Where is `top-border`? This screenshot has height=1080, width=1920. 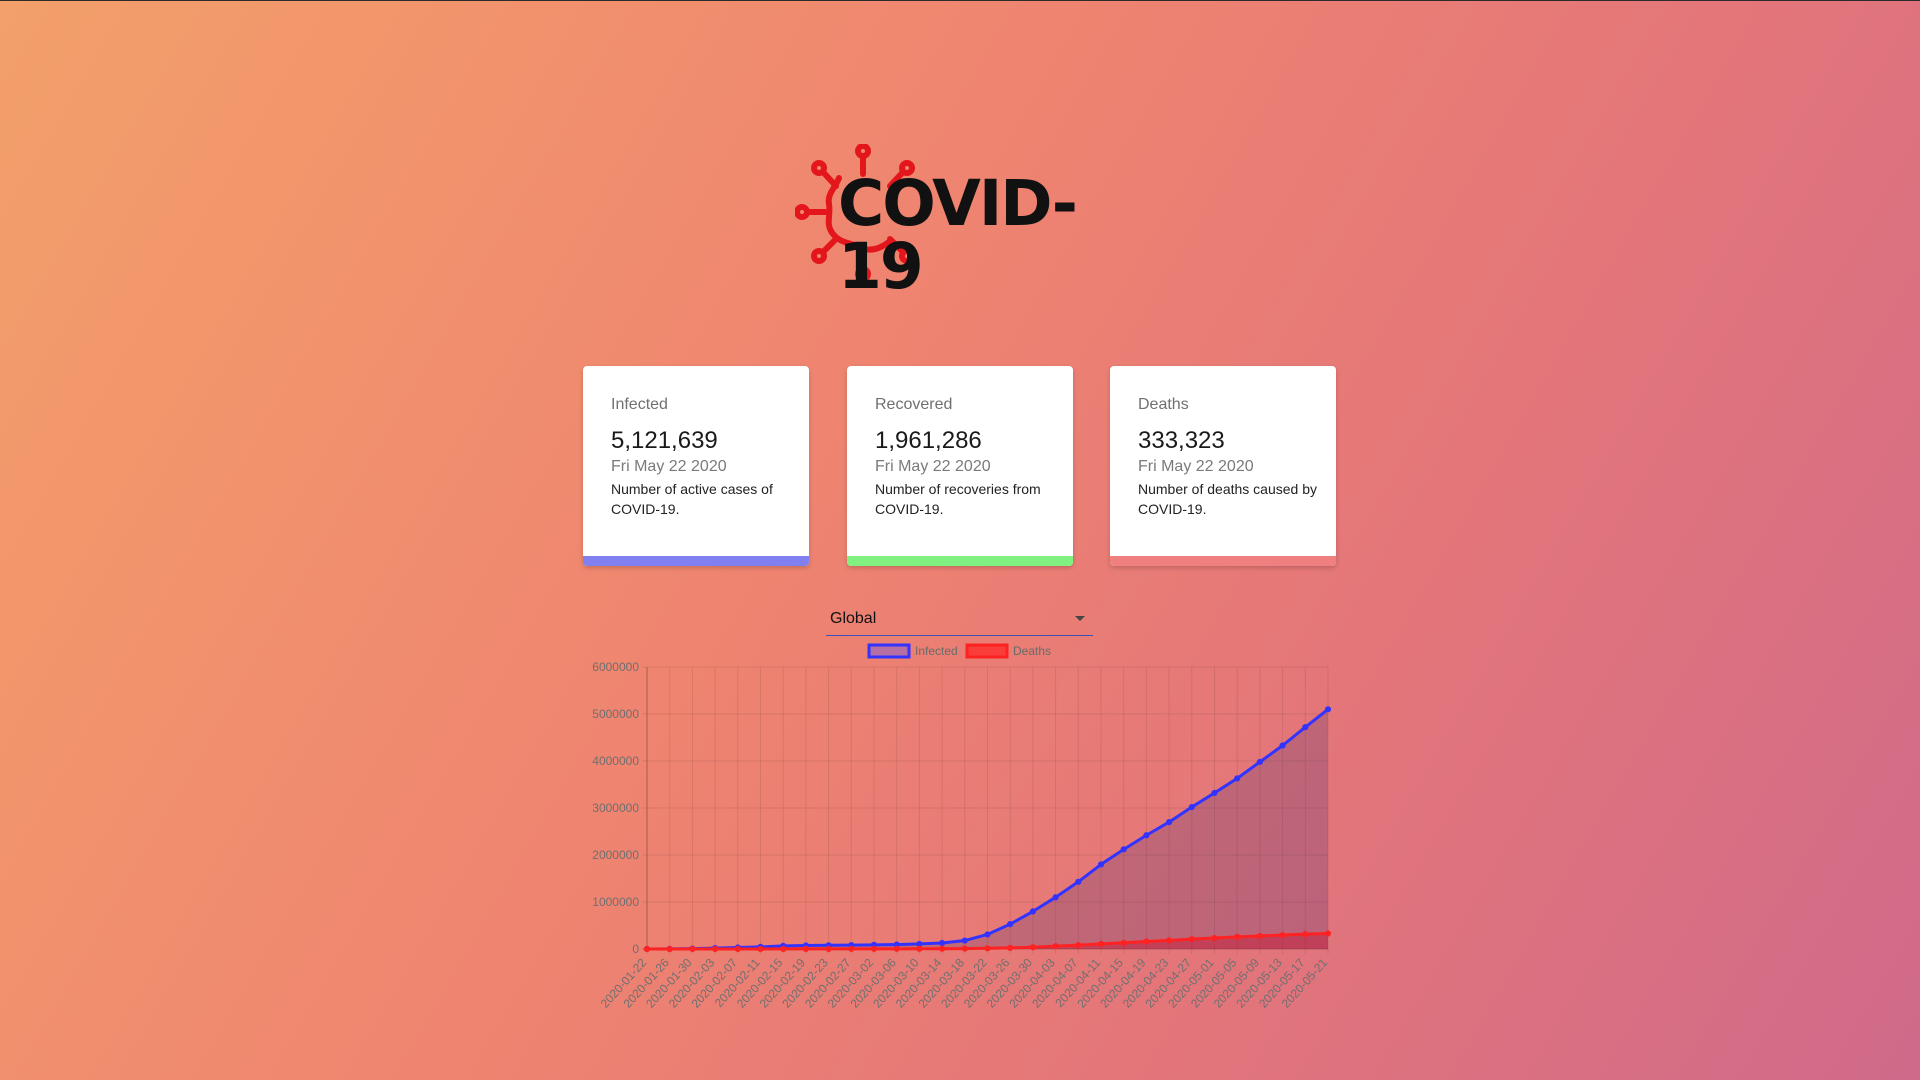
top-border is located at coordinates (960, 0).